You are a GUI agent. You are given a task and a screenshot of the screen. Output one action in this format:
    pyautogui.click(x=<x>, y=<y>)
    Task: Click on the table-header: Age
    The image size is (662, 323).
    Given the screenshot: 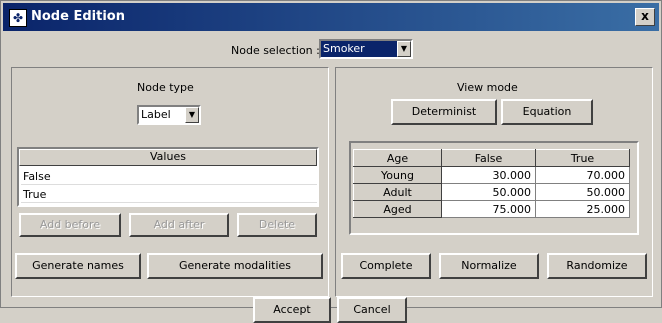 What is the action you would take?
    pyautogui.click(x=397, y=158)
    